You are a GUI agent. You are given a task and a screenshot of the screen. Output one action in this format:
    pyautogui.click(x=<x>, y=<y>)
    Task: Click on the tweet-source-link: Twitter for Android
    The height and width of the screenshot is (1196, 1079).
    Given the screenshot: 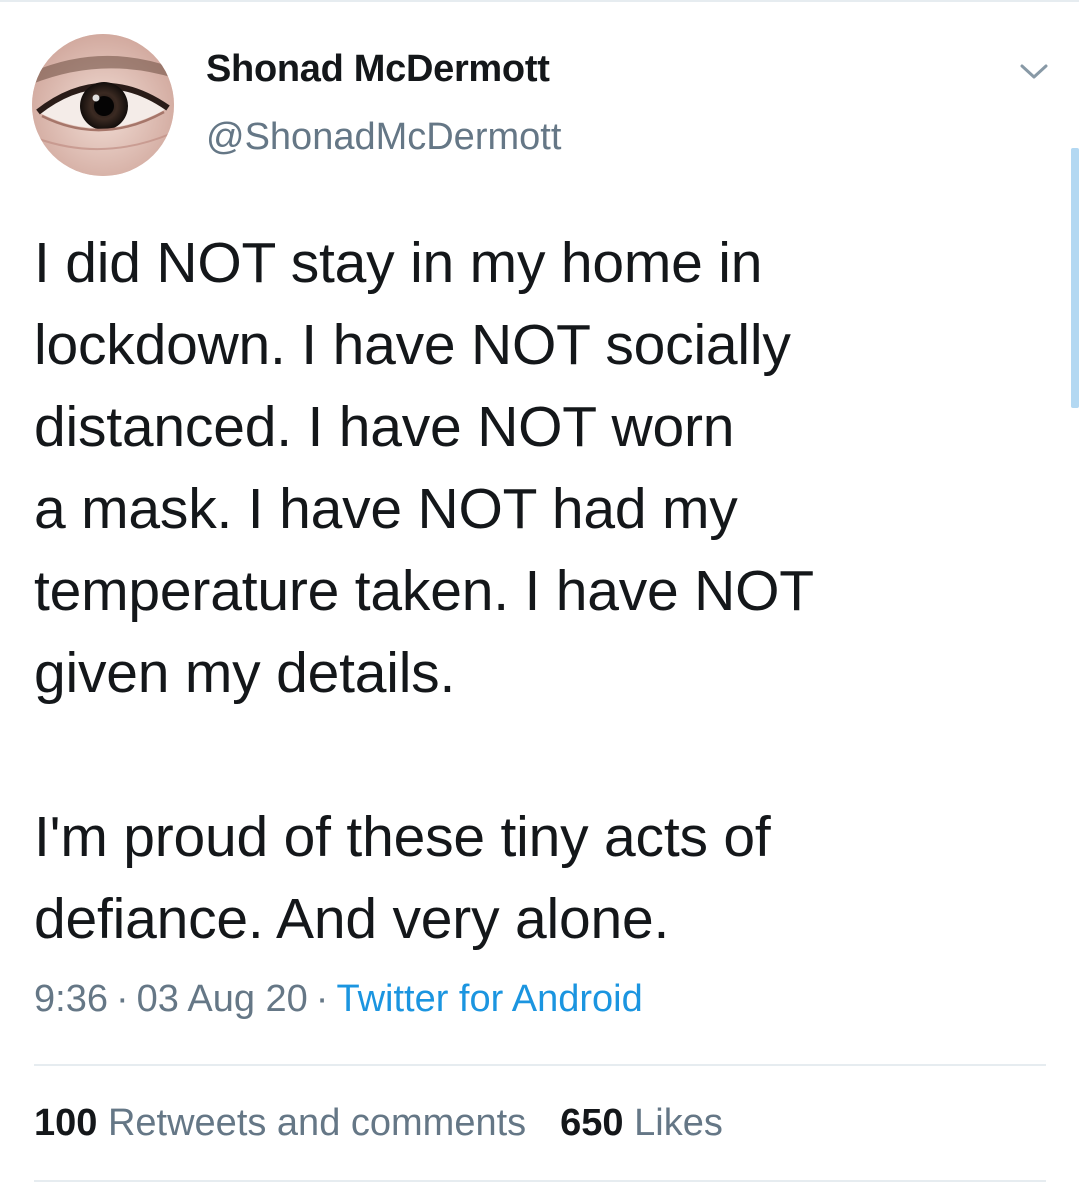 What is the action you would take?
    pyautogui.click(x=489, y=999)
    